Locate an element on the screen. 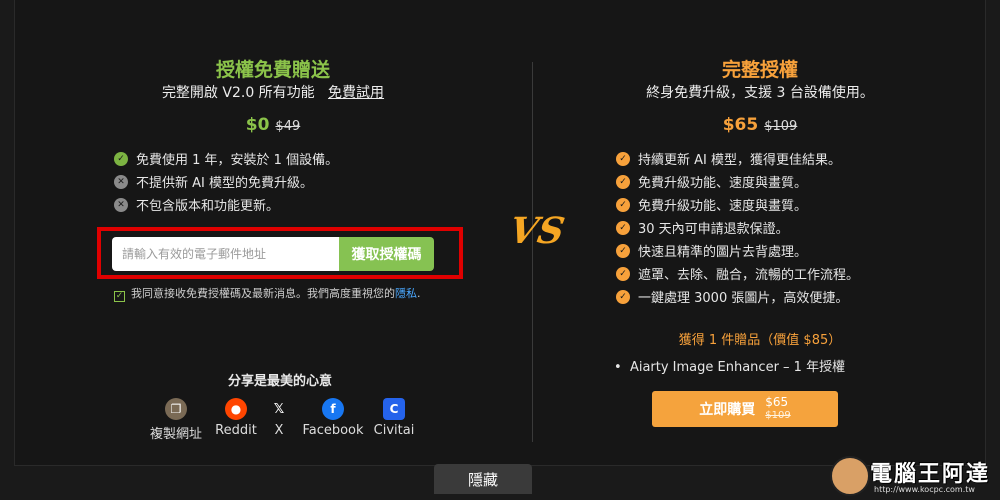 This screenshot has width=1000, height=500. consent-row: ✓ 我同意接收免費授權碼及最新消息。我們高度重視您的隱私. is located at coordinates (267, 294).